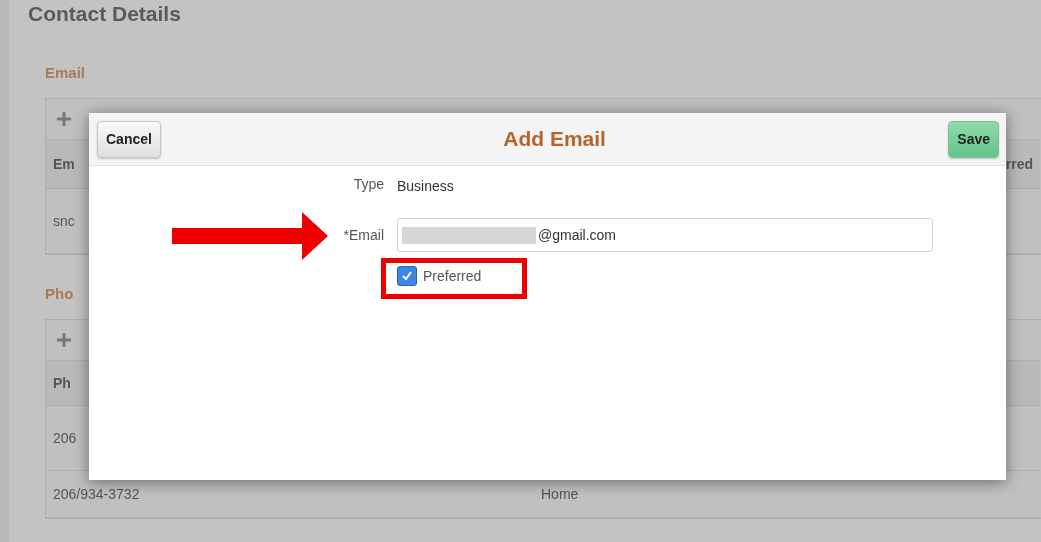 The height and width of the screenshot is (542, 1041). Describe the element at coordinates (64, 221) in the screenshot. I see `table-cell: snc` at that location.